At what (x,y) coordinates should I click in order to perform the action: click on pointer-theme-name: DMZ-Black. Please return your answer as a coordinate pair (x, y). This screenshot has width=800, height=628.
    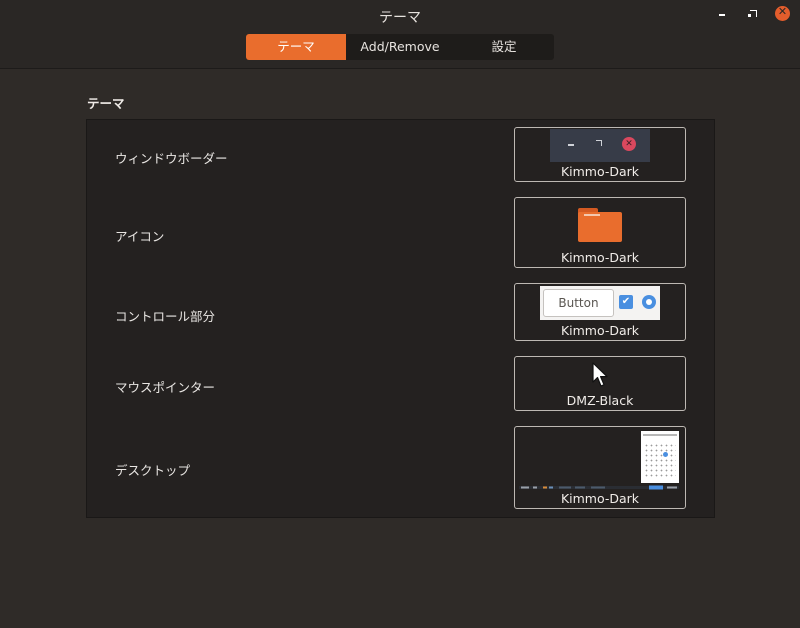
    Looking at the image, I should click on (600, 400).